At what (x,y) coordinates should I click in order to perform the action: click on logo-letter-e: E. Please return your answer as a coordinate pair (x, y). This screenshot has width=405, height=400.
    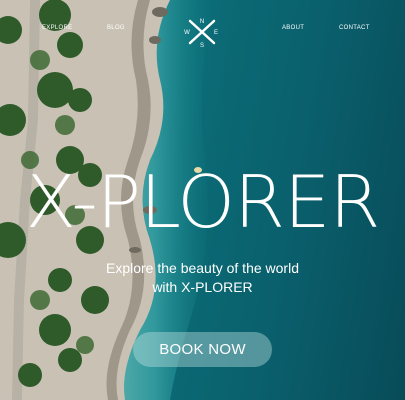
    Looking at the image, I should click on (216, 33).